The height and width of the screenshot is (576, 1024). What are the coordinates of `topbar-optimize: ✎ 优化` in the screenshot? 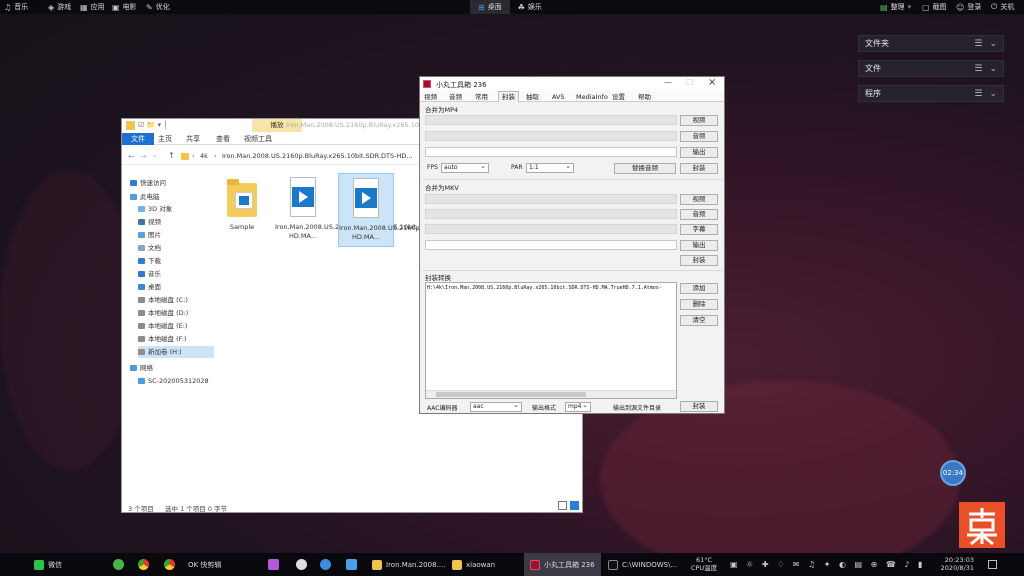 It's located at (158, 7).